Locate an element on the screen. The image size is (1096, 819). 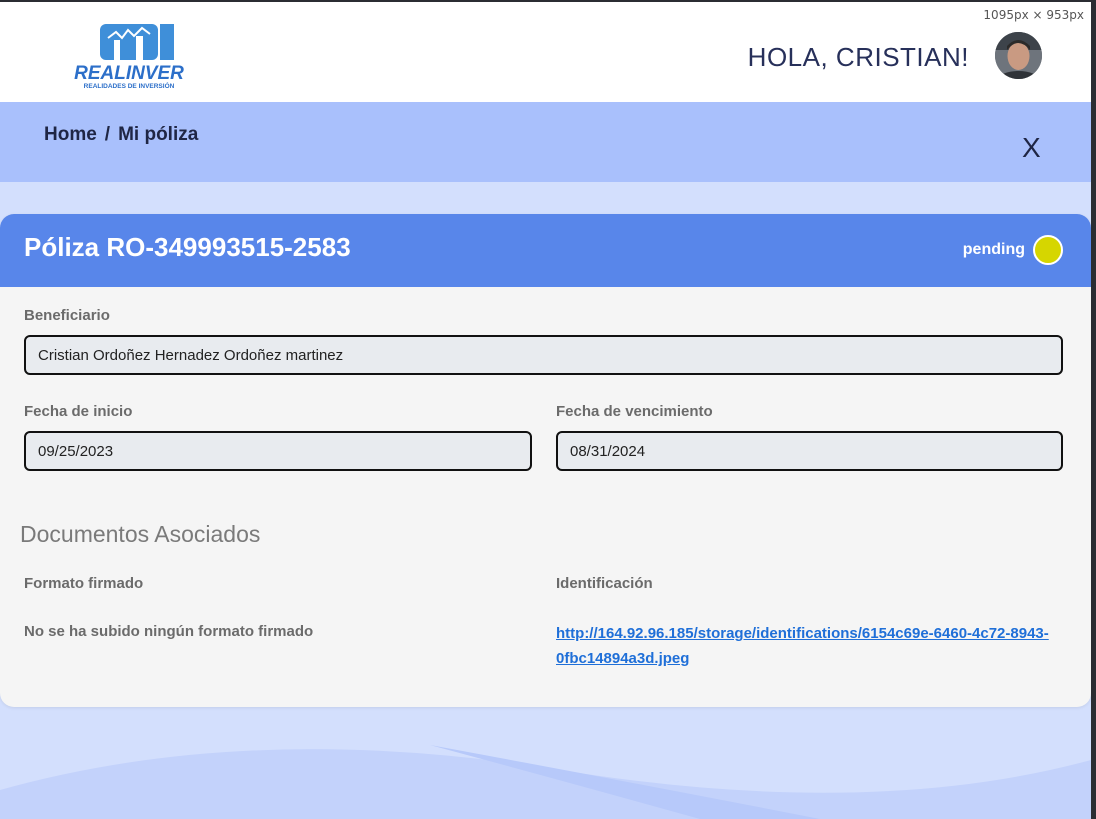
status-label: pending is located at coordinates (993, 249).